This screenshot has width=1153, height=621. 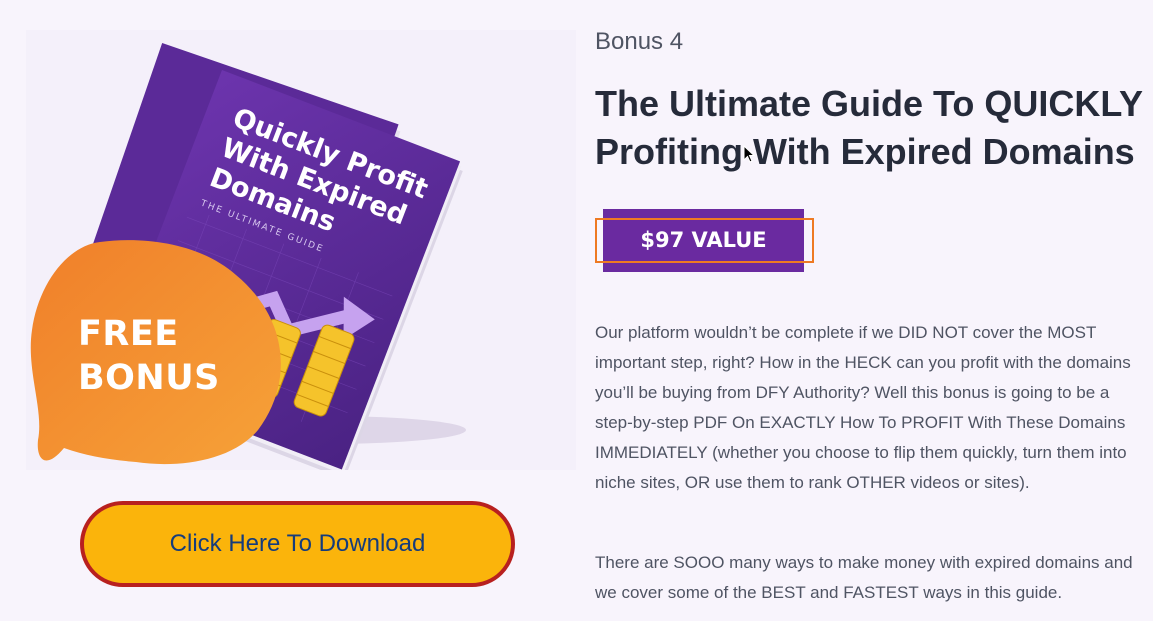 What do you see at coordinates (149, 378) in the screenshot?
I see `free-bonus-badge-line-2: BONUS` at bounding box center [149, 378].